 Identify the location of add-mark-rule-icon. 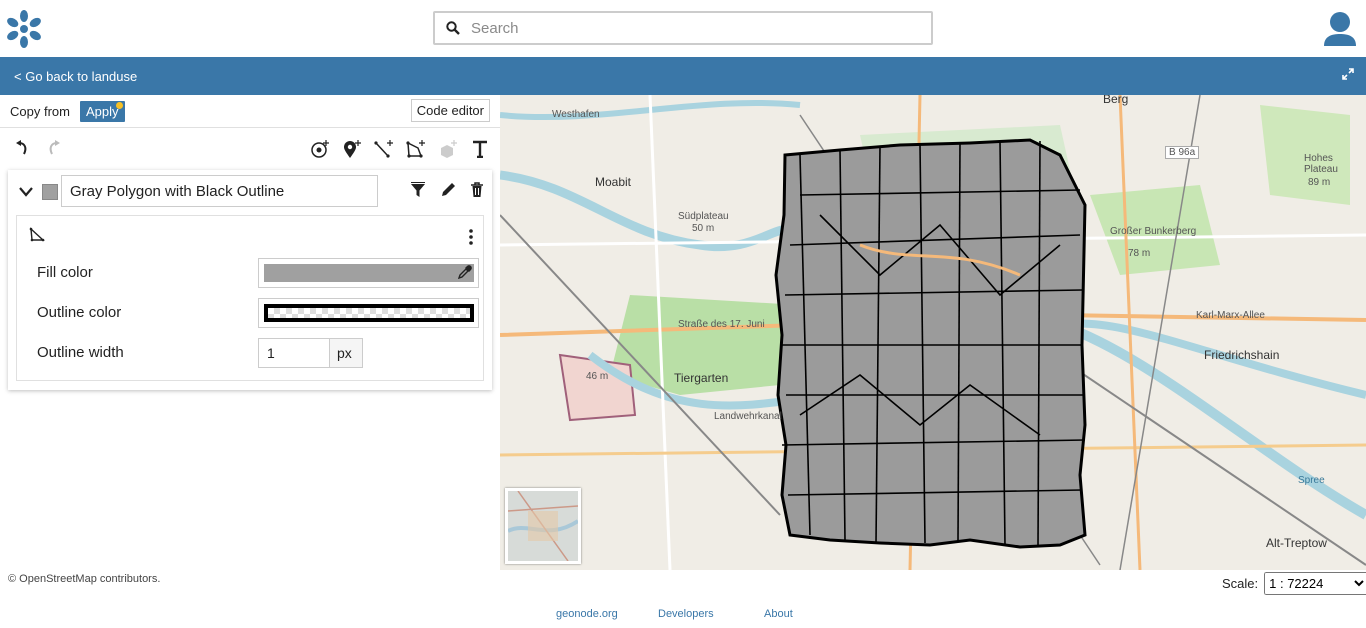
(320, 149).